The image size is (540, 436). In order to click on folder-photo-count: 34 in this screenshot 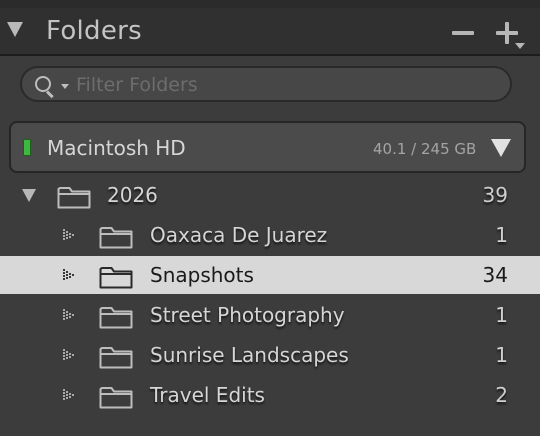, I will do `click(495, 275)`.